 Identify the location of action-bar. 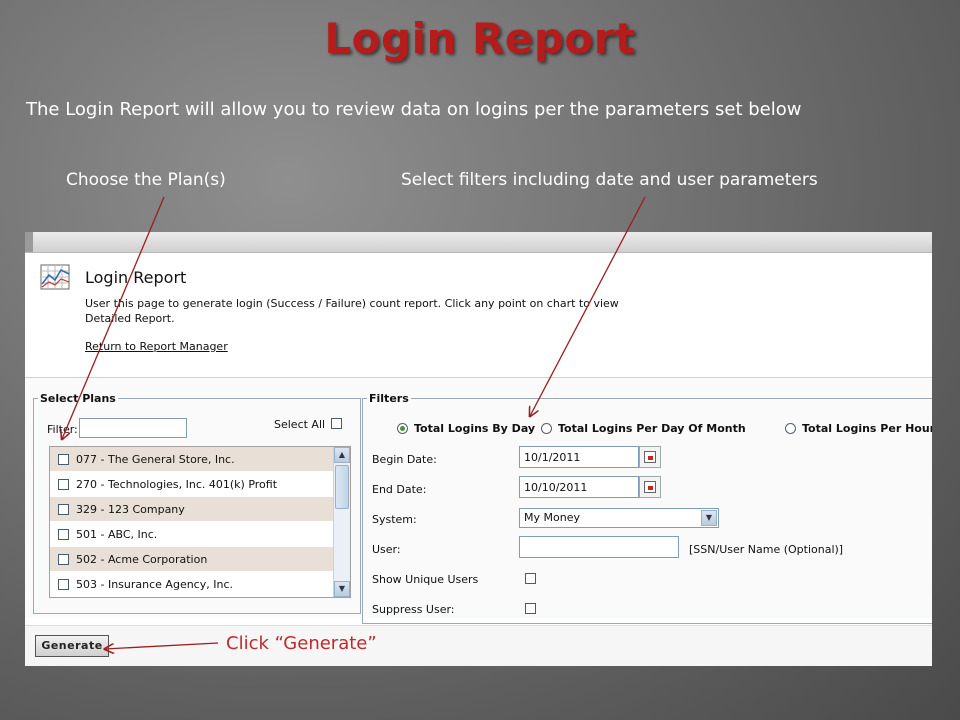
(478, 645).